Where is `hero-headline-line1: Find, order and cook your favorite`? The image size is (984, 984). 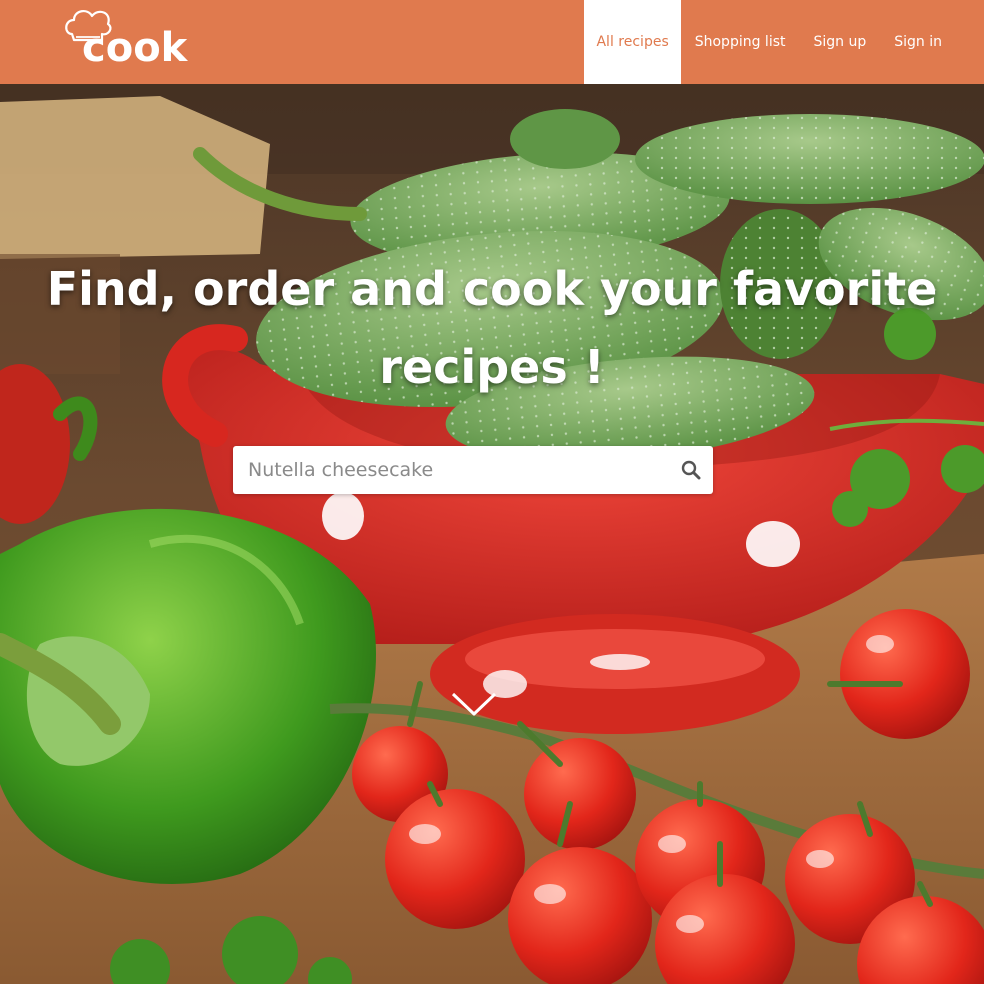 hero-headline-line1: Find, order and cook your favorite is located at coordinates (492, 289).